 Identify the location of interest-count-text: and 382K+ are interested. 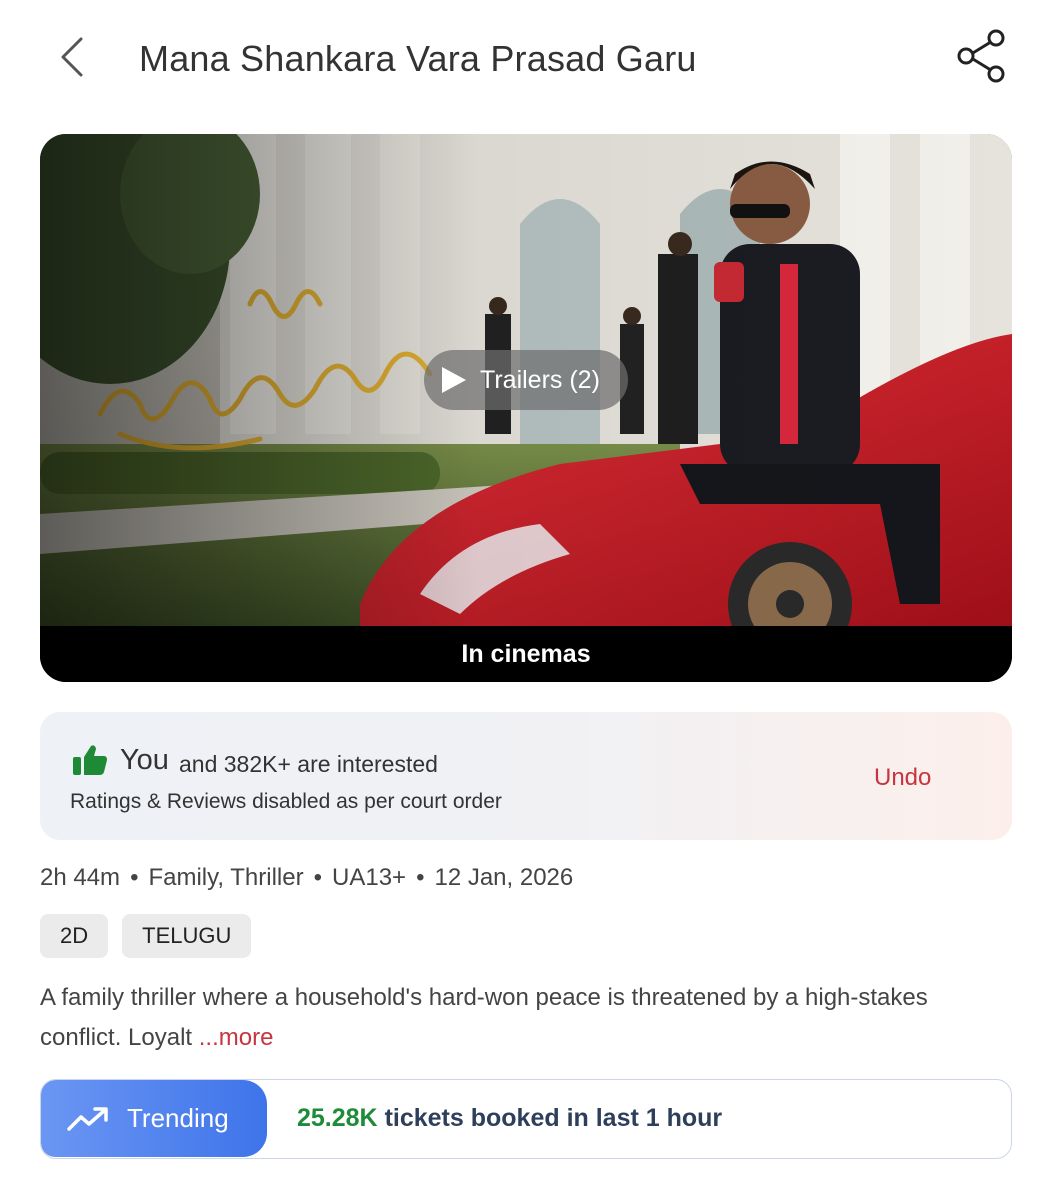
(308, 764).